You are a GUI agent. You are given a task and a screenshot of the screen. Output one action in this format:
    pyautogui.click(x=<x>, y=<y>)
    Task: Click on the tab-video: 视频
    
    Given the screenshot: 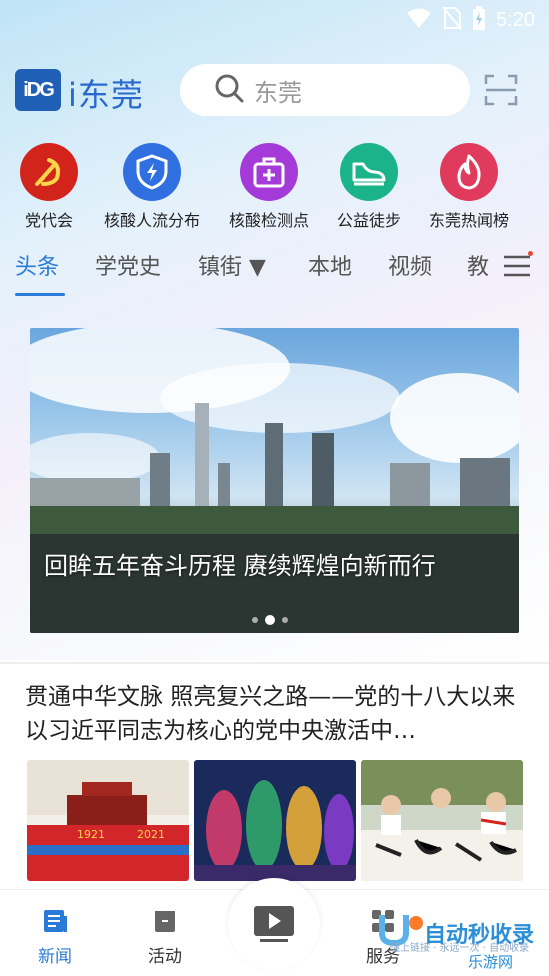 What is the action you would take?
    pyautogui.click(x=410, y=265)
    